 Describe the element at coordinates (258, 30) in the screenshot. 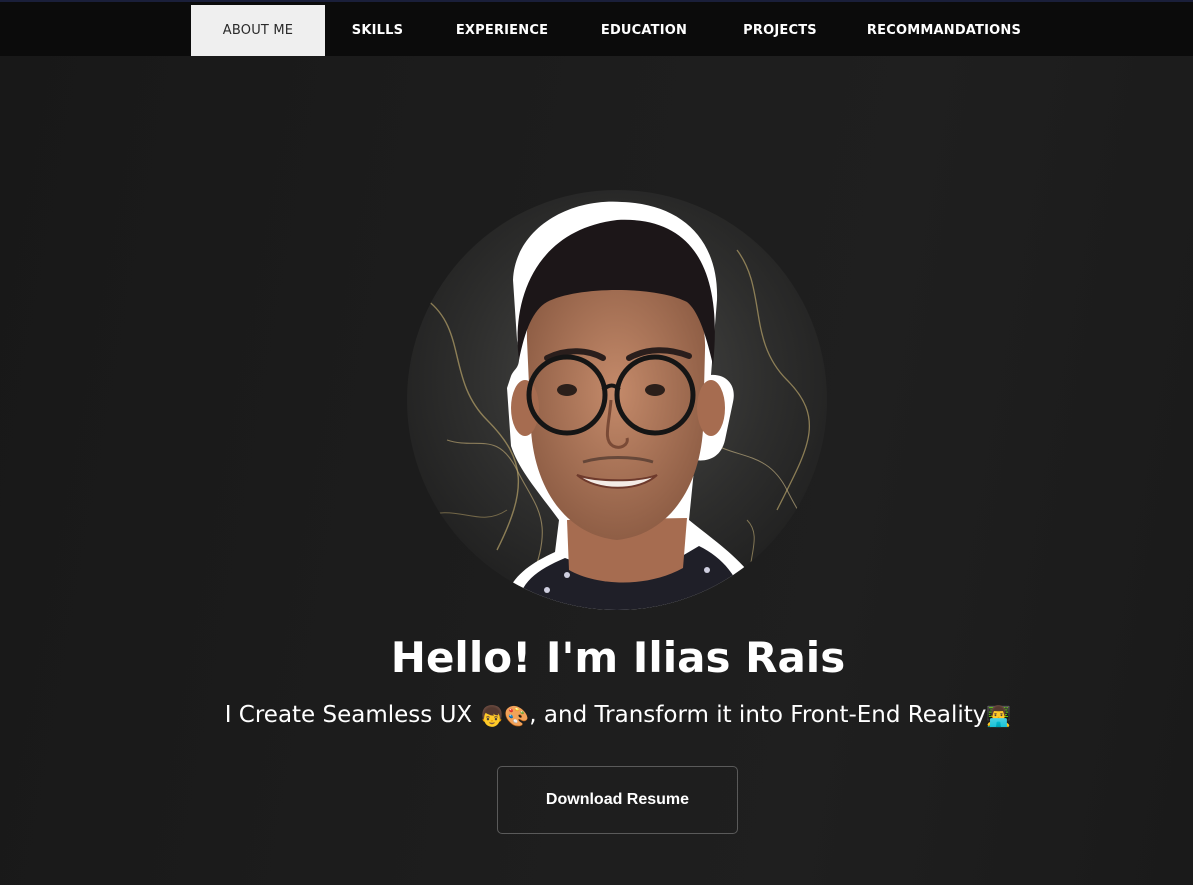

I see `nav-item-about-me: ABOUT ME` at that location.